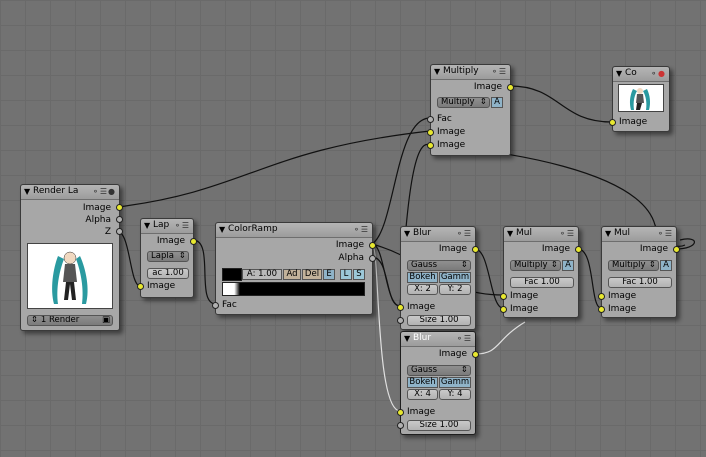  I want to click on fac-field: ac 1.00, so click(168, 273).